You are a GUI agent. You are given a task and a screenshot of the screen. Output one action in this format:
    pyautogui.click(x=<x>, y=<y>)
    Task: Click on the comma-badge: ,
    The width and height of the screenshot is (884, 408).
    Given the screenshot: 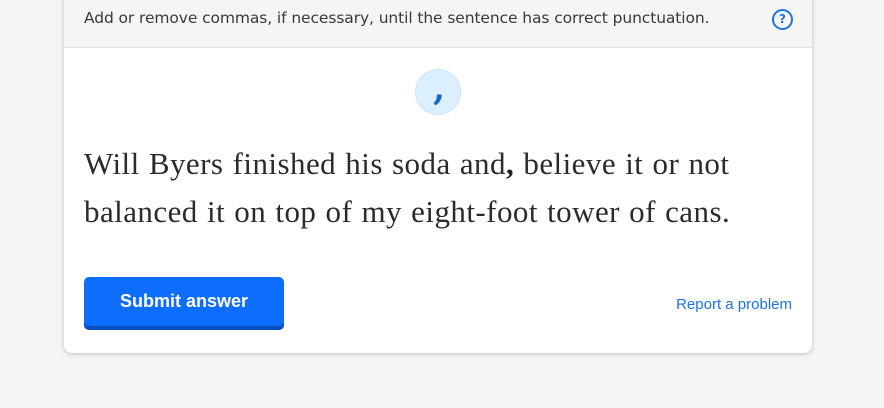 What is the action you would take?
    pyautogui.click(x=438, y=92)
    